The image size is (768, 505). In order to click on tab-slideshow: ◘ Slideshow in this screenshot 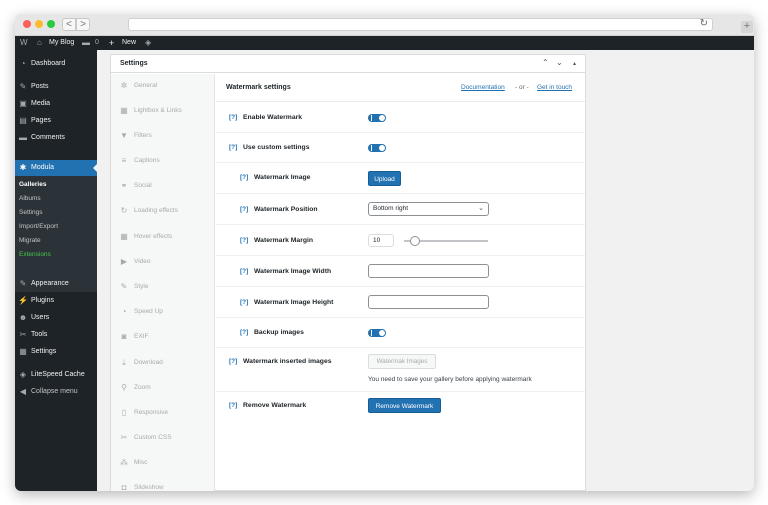, I will do `click(163, 483)`.